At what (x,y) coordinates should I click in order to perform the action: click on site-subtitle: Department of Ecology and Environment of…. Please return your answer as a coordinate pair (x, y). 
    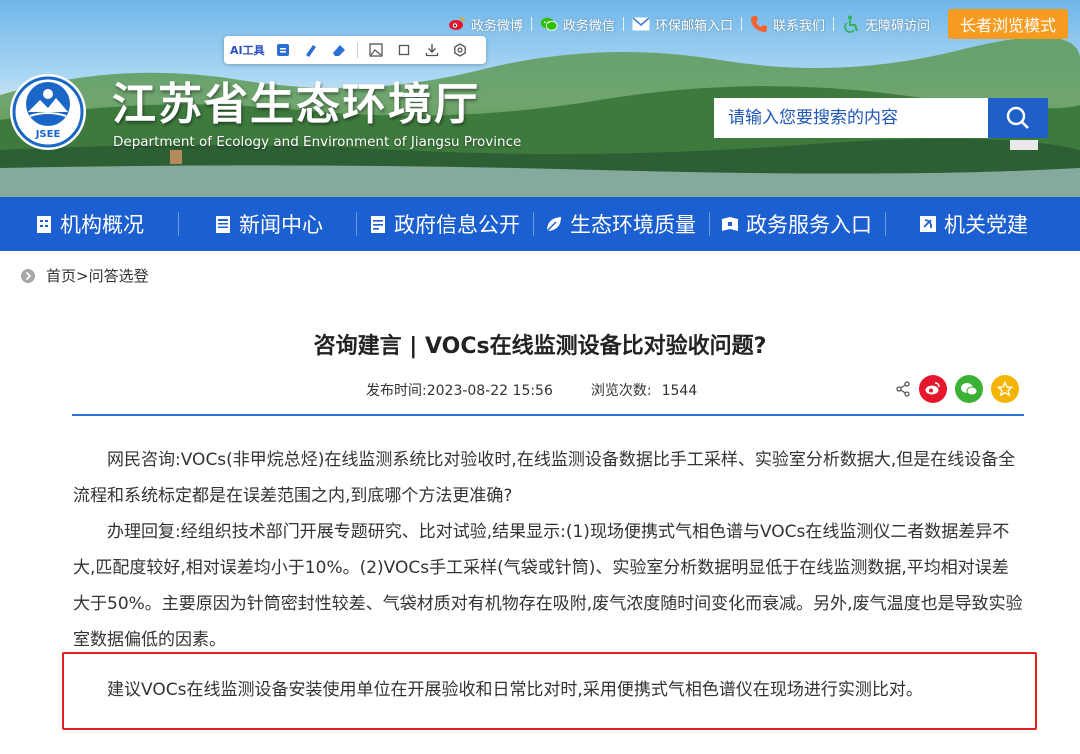
    Looking at the image, I should click on (317, 142).